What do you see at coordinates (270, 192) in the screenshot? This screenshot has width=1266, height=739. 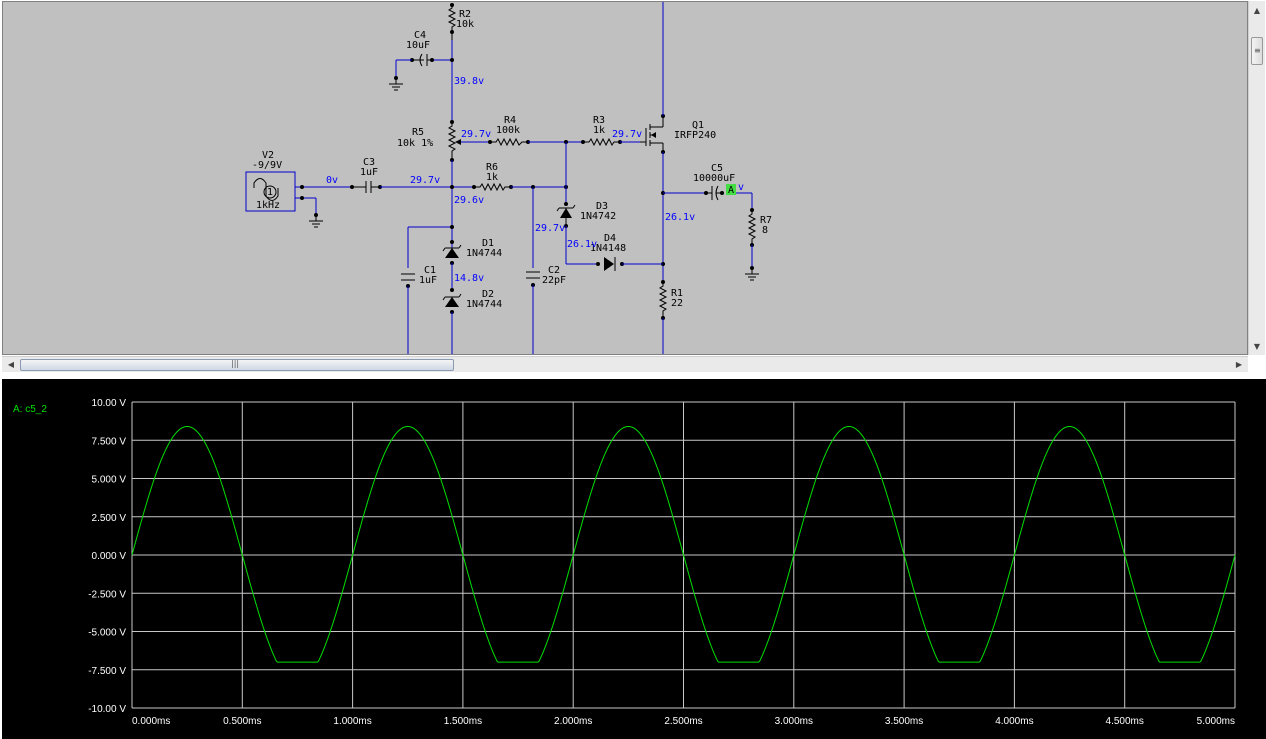 I see `v2-symbol: 1` at bounding box center [270, 192].